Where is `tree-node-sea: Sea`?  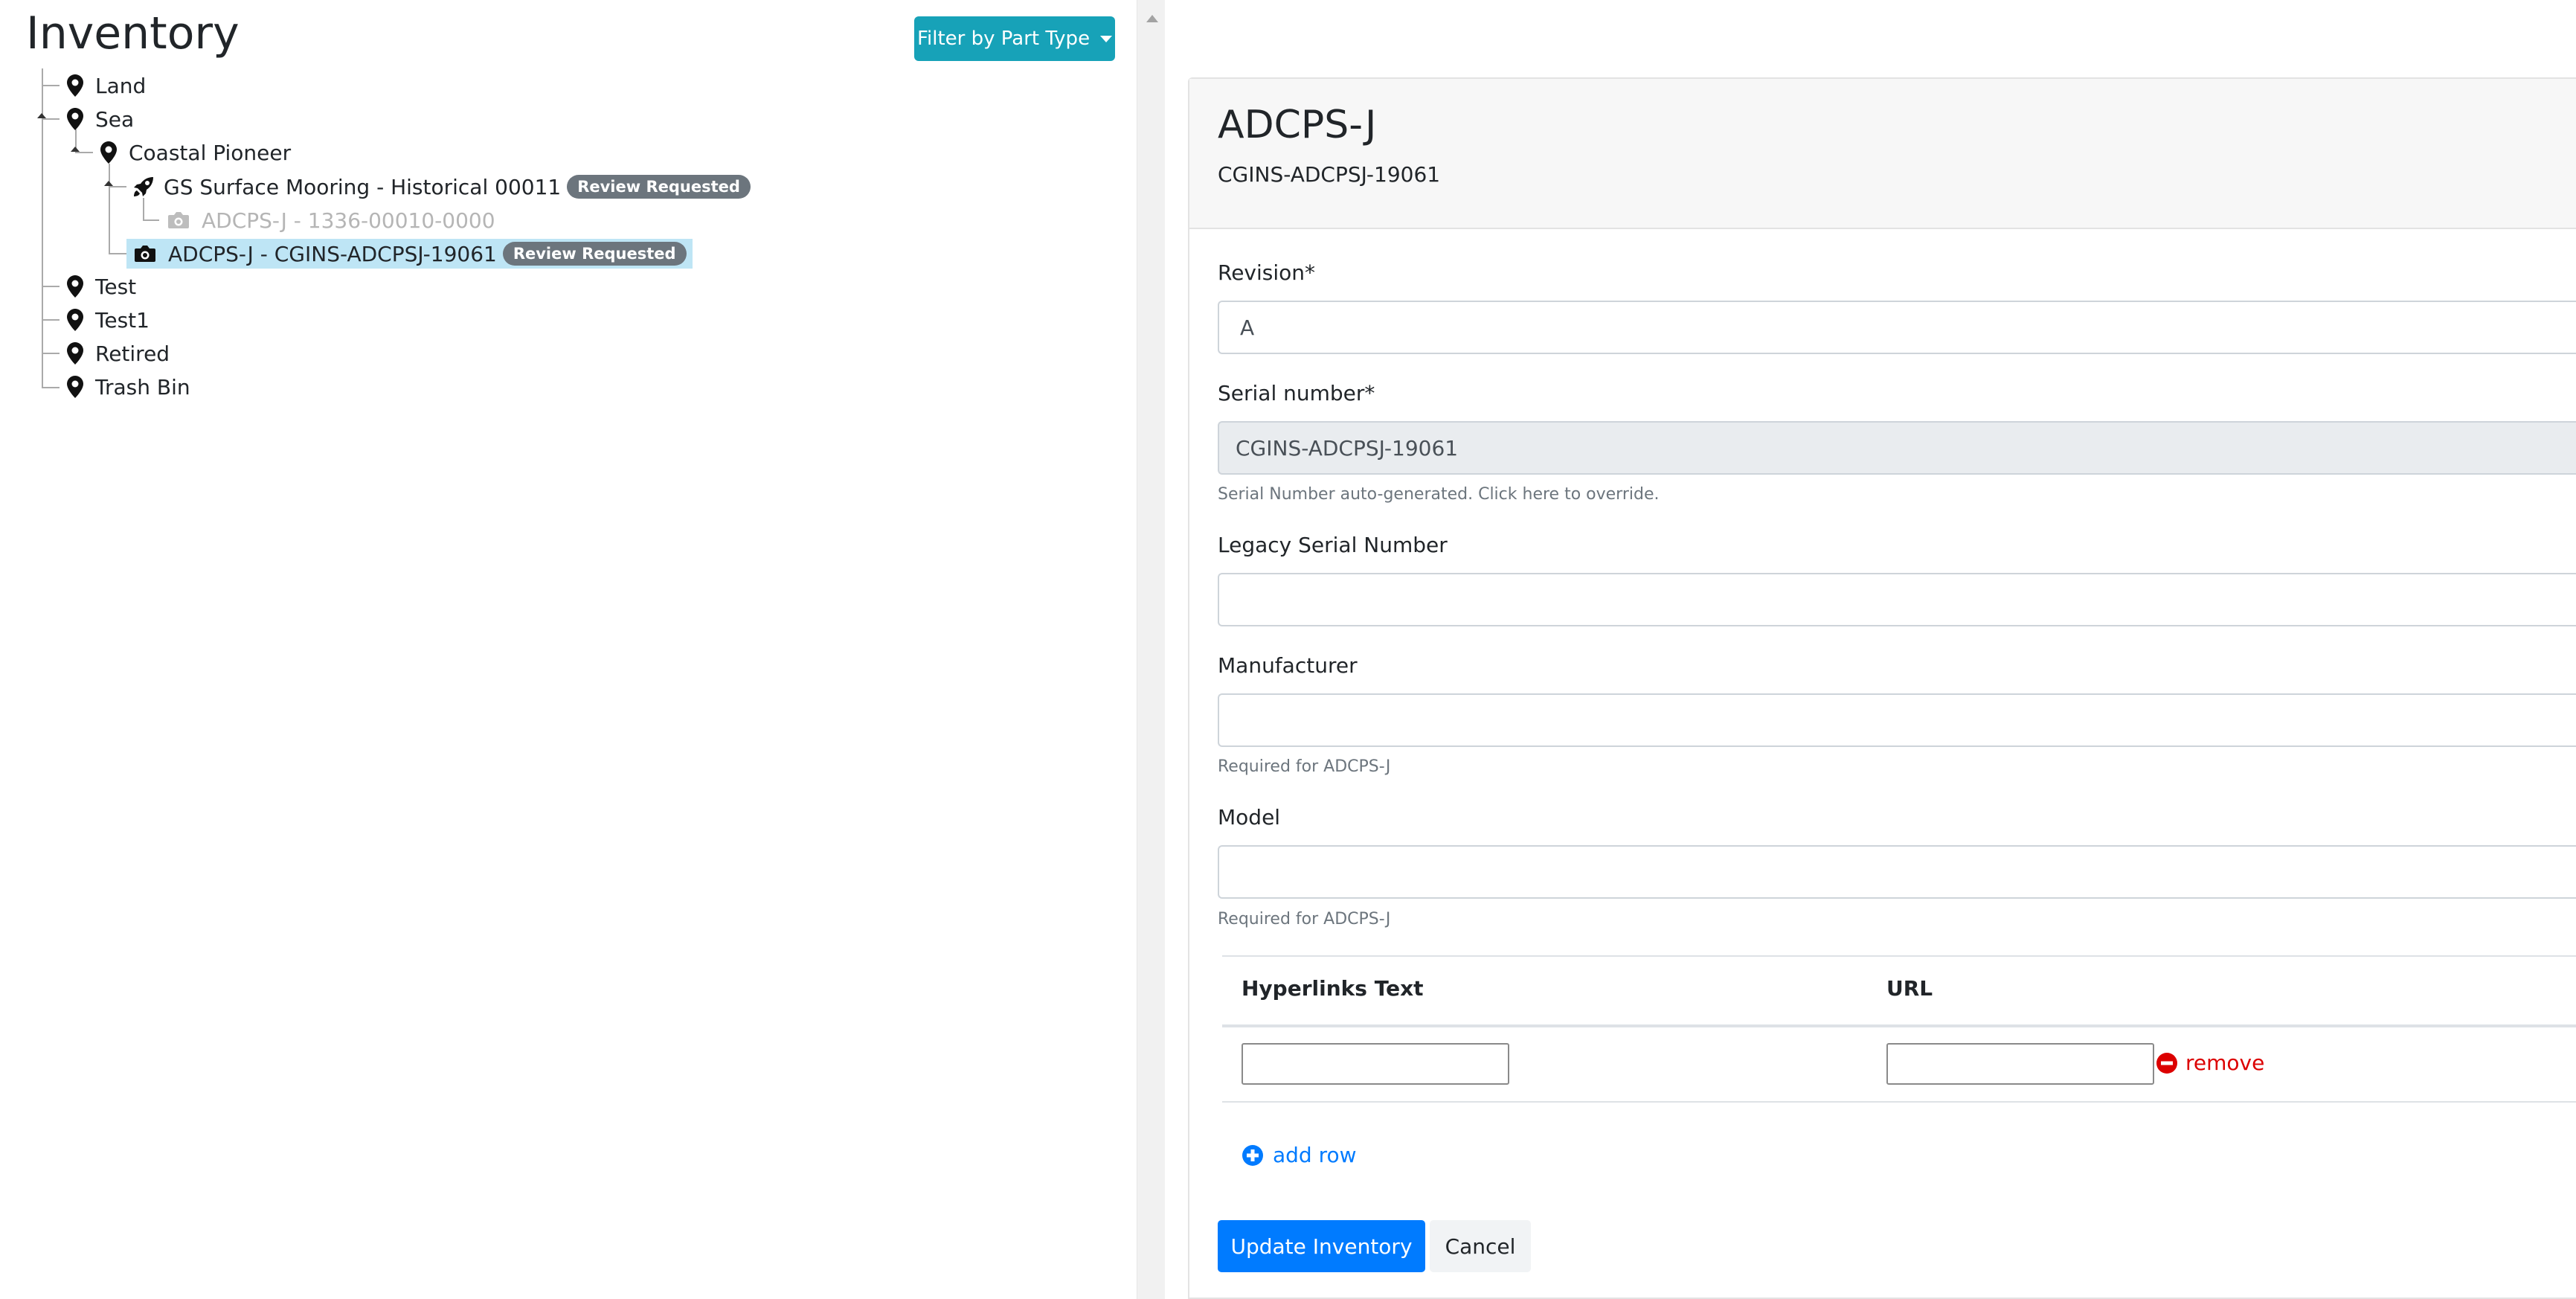 tree-node-sea: Sea is located at coordinates (100, 119).